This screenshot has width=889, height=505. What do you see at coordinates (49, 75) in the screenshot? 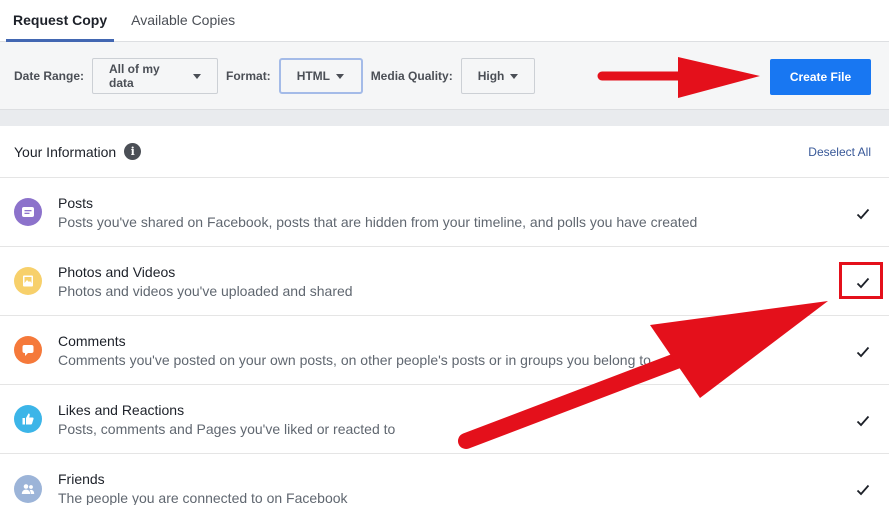
I see `date-range-label: Date Range:` at bounding box center [49, 75].